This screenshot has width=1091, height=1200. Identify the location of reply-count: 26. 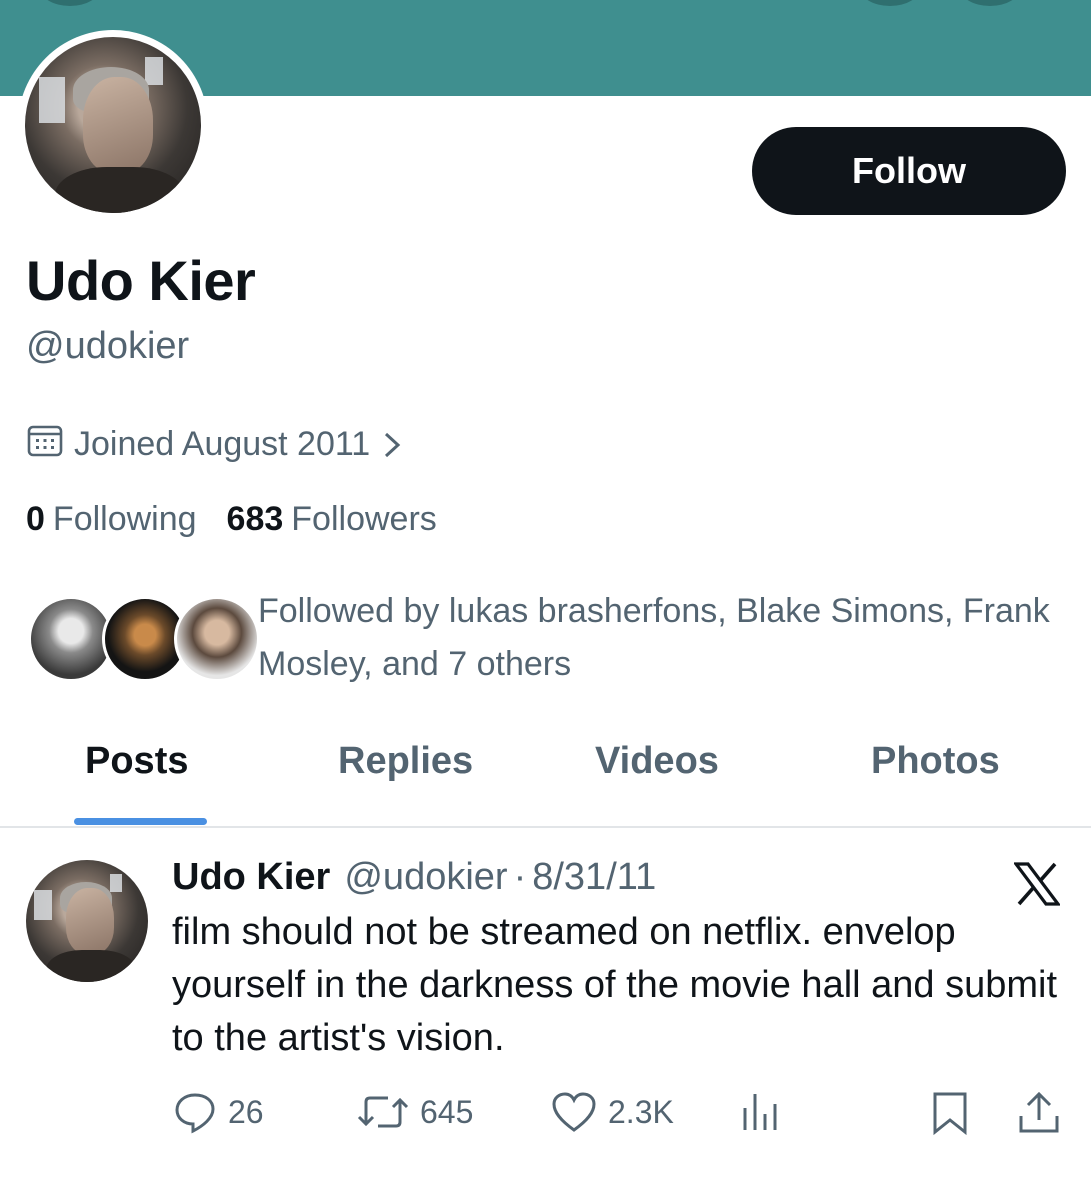
(246, 1111).